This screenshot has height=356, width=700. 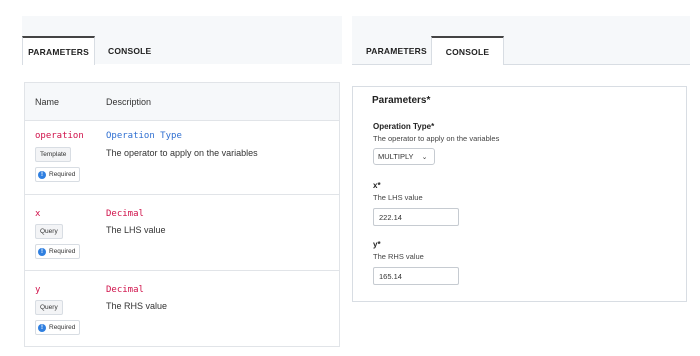 I want to click on param-name: y, so click(x=38, y=290).